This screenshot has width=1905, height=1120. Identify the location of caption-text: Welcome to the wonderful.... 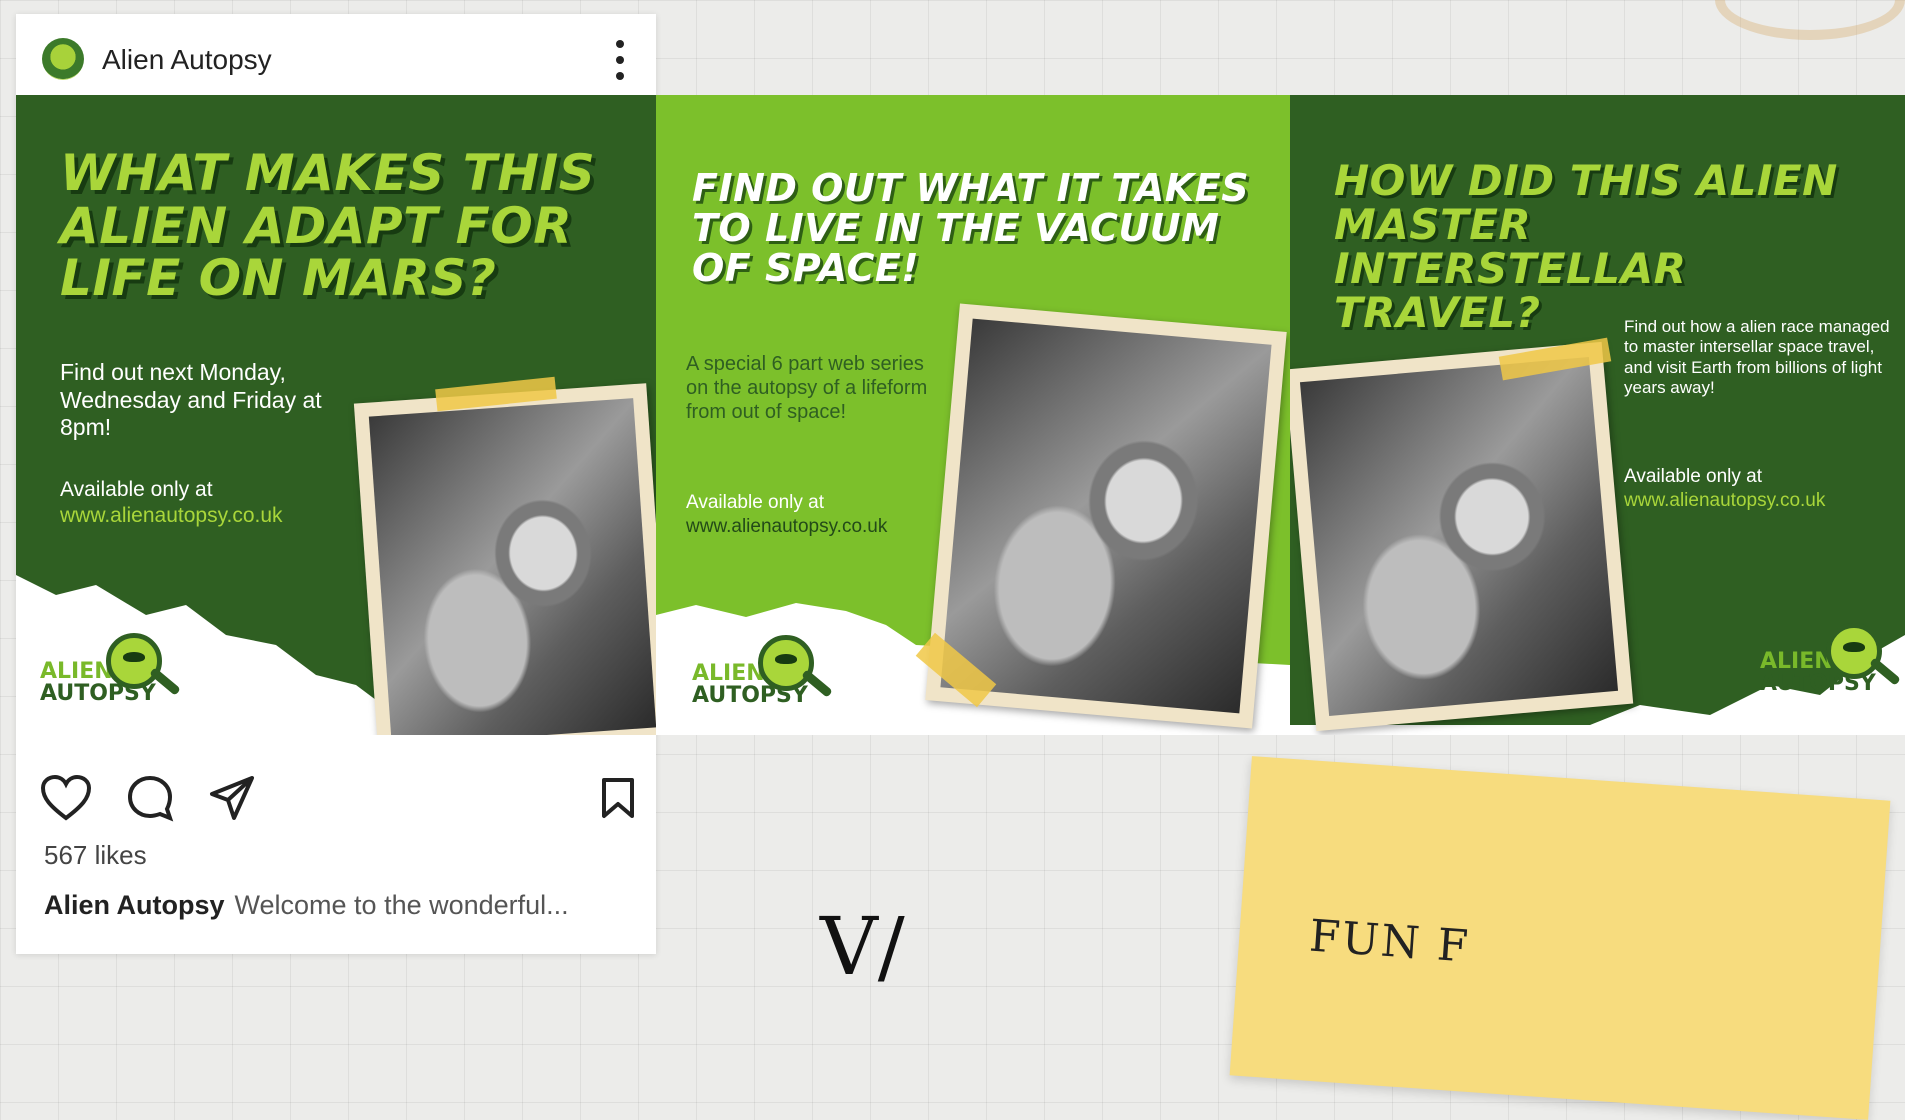
(402, 905).